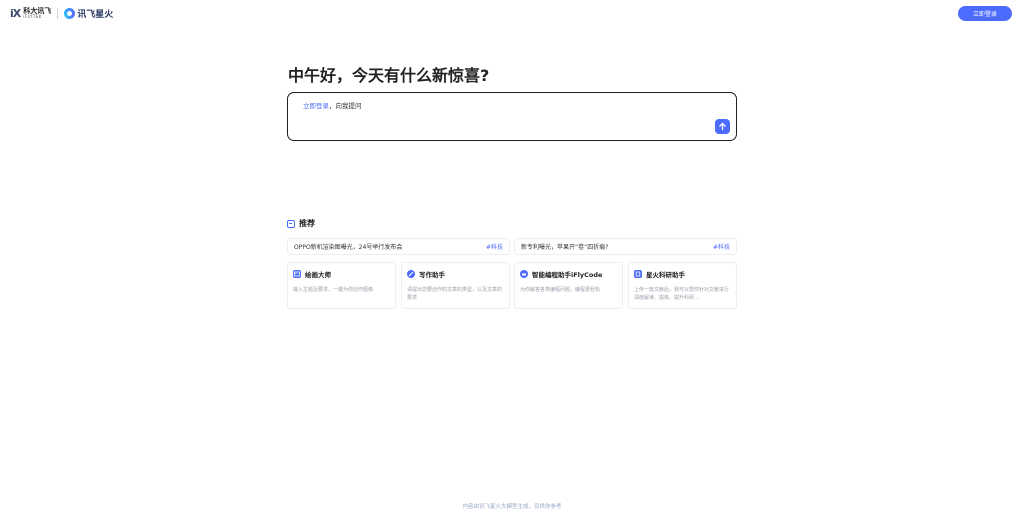  I want to click on assistant-card-writing: 写作助手 请提出您要创作的文章的类型，以及文章的要求, so click(455, 285).